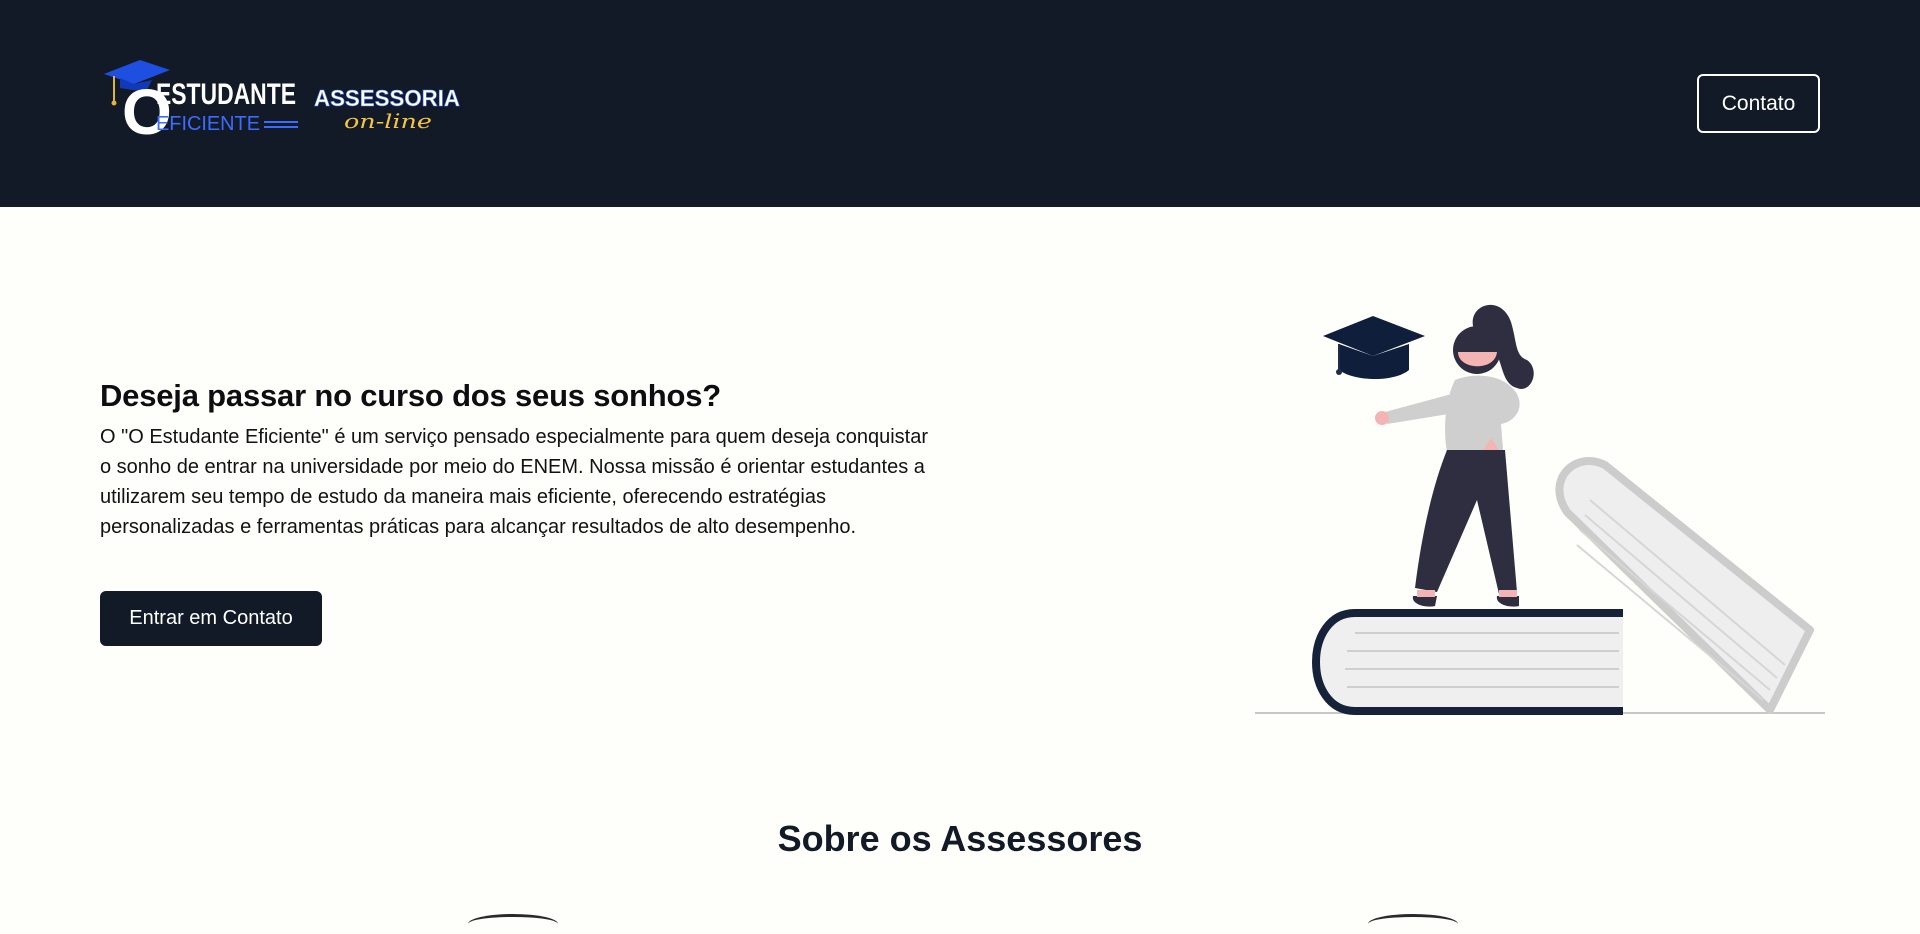 The width and height of the screenshot is (1920, 934). I want to click on student-on-books-illustration, so click(1540, 509).